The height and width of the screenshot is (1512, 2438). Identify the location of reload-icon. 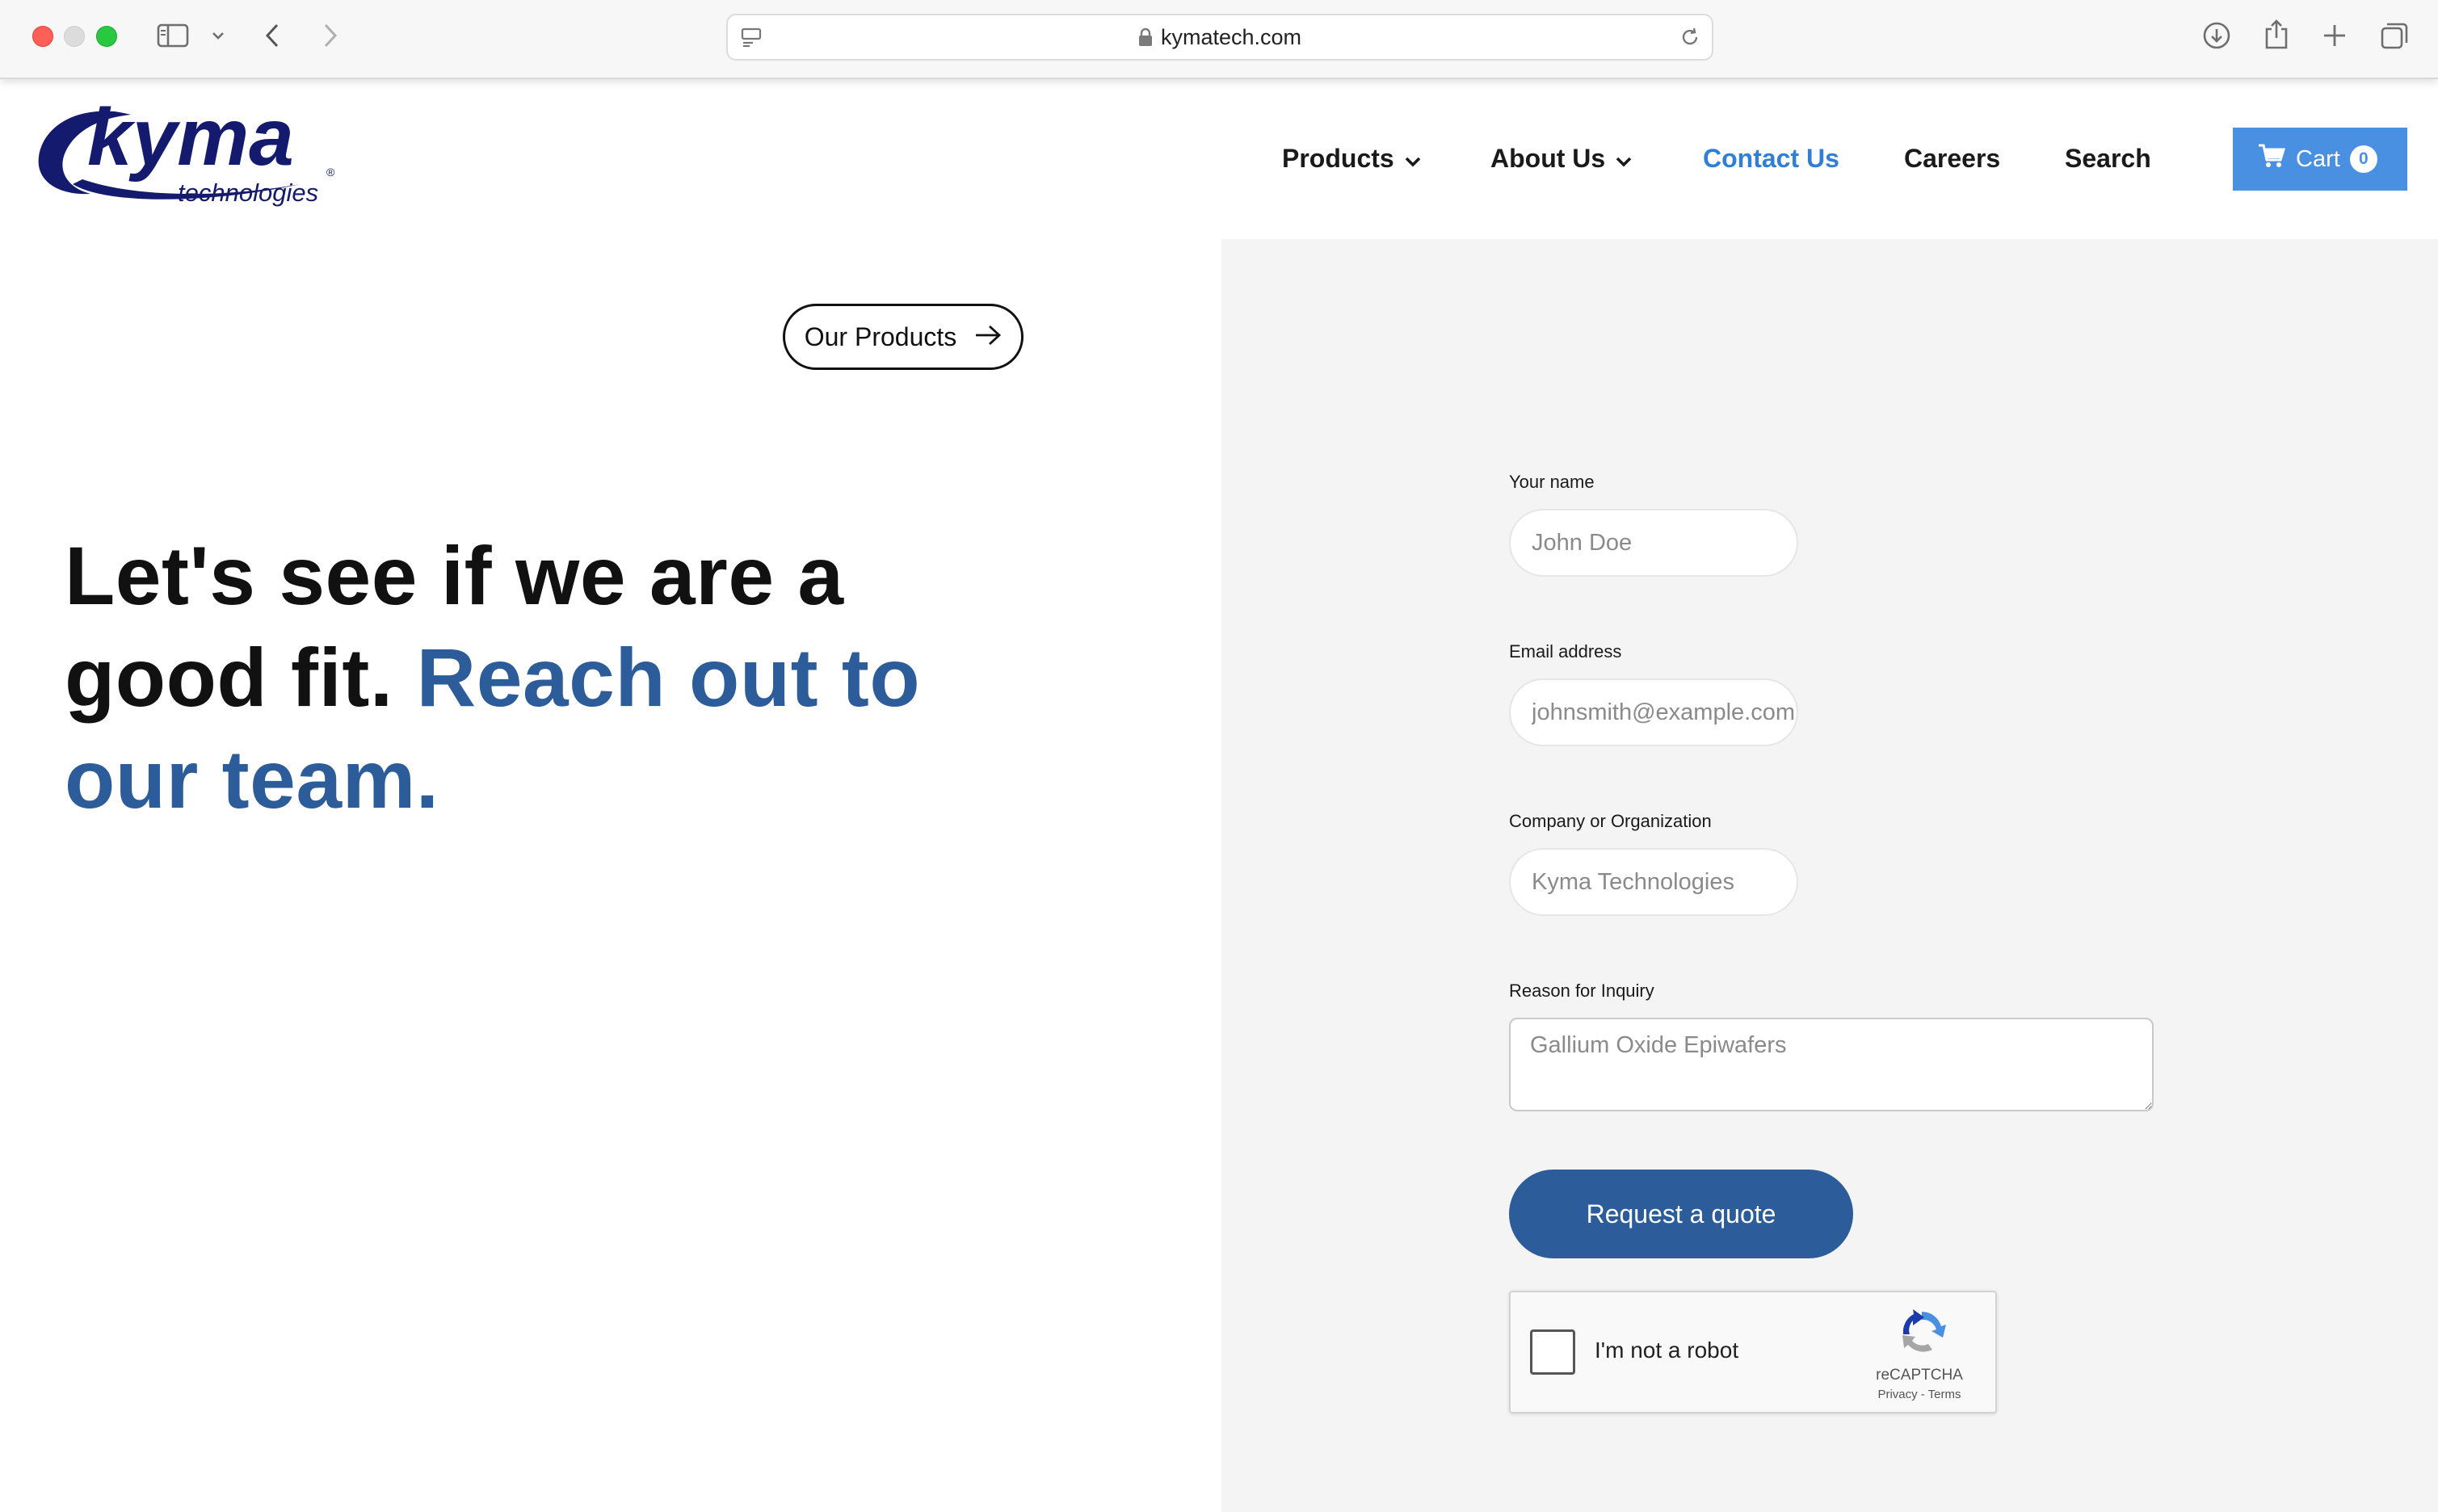
(1690, 37).